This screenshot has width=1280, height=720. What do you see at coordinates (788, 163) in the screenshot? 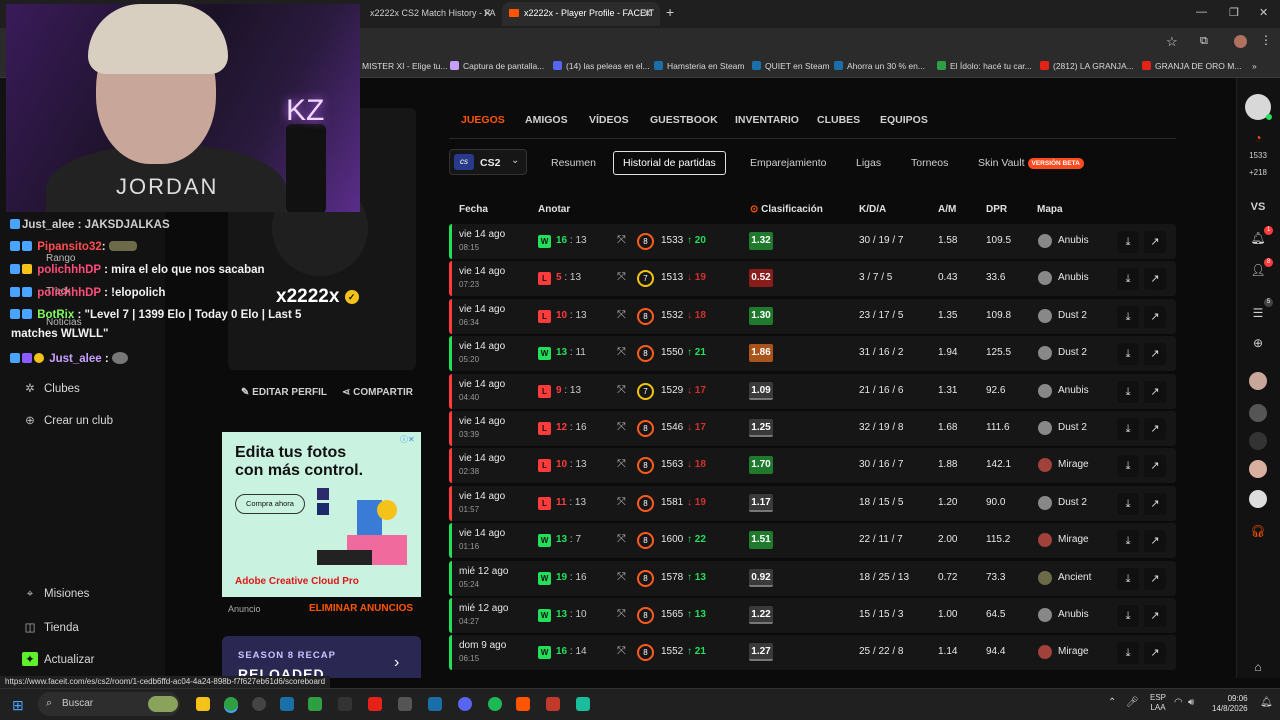
I see `subtab-matchmaking: Emparejamiento` at bounding box center [788, 163].